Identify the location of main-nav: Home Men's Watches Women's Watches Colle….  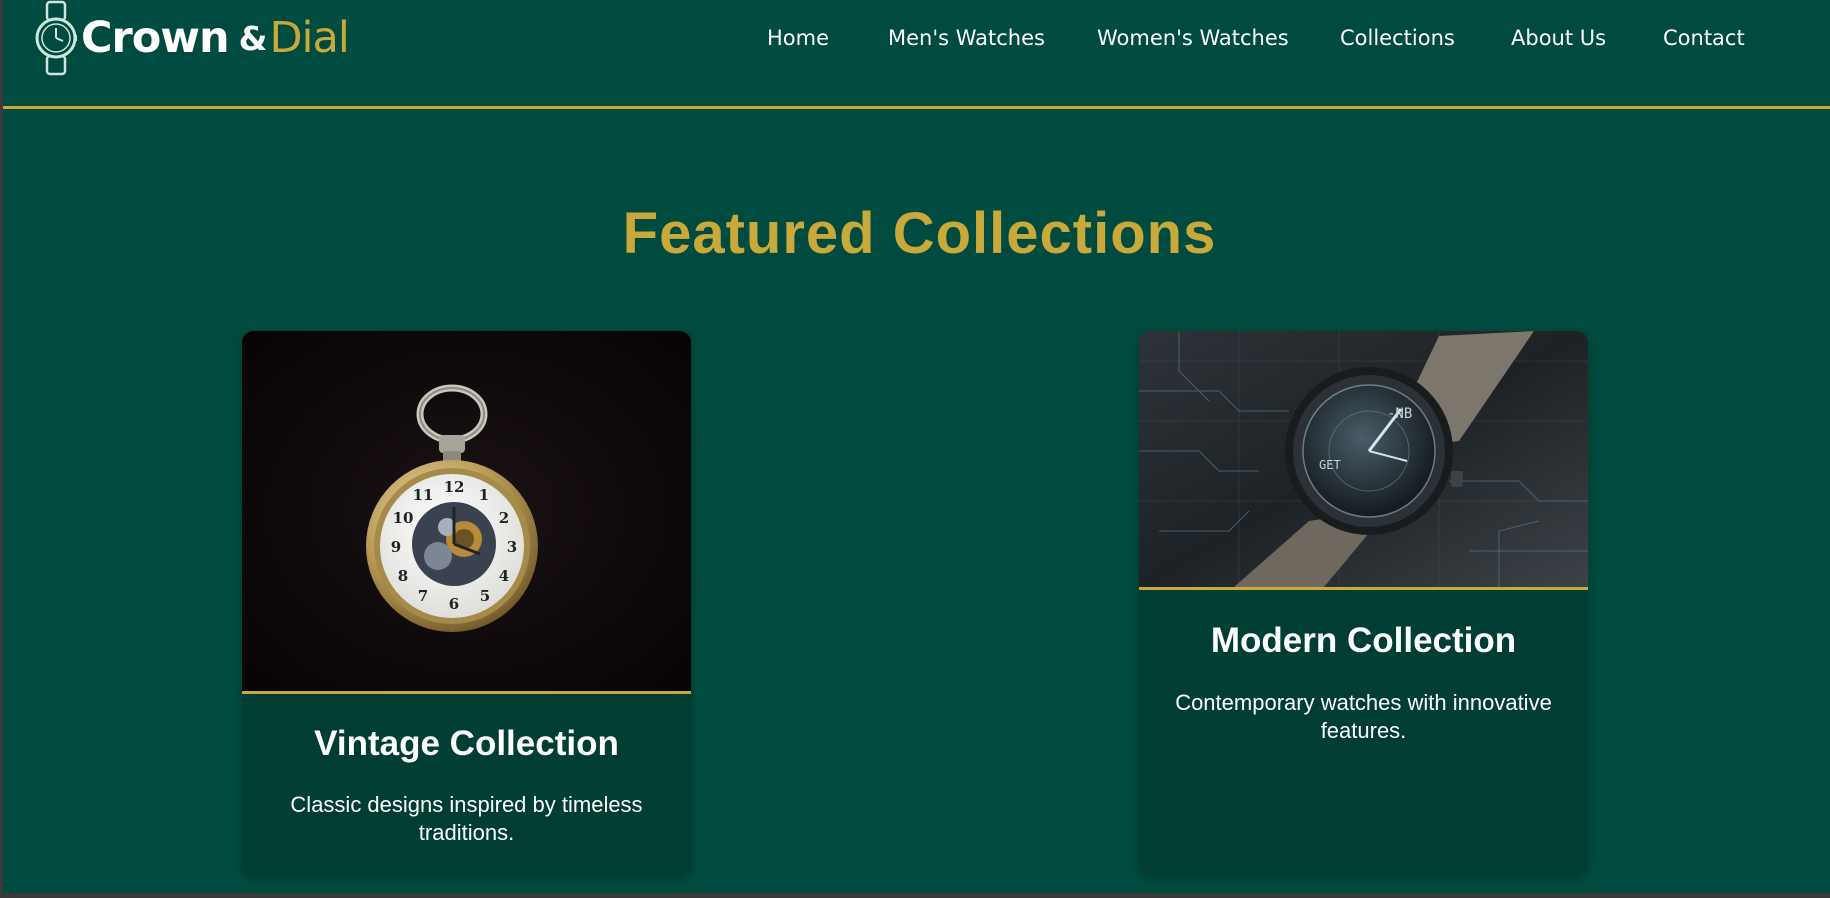
(916, 41).